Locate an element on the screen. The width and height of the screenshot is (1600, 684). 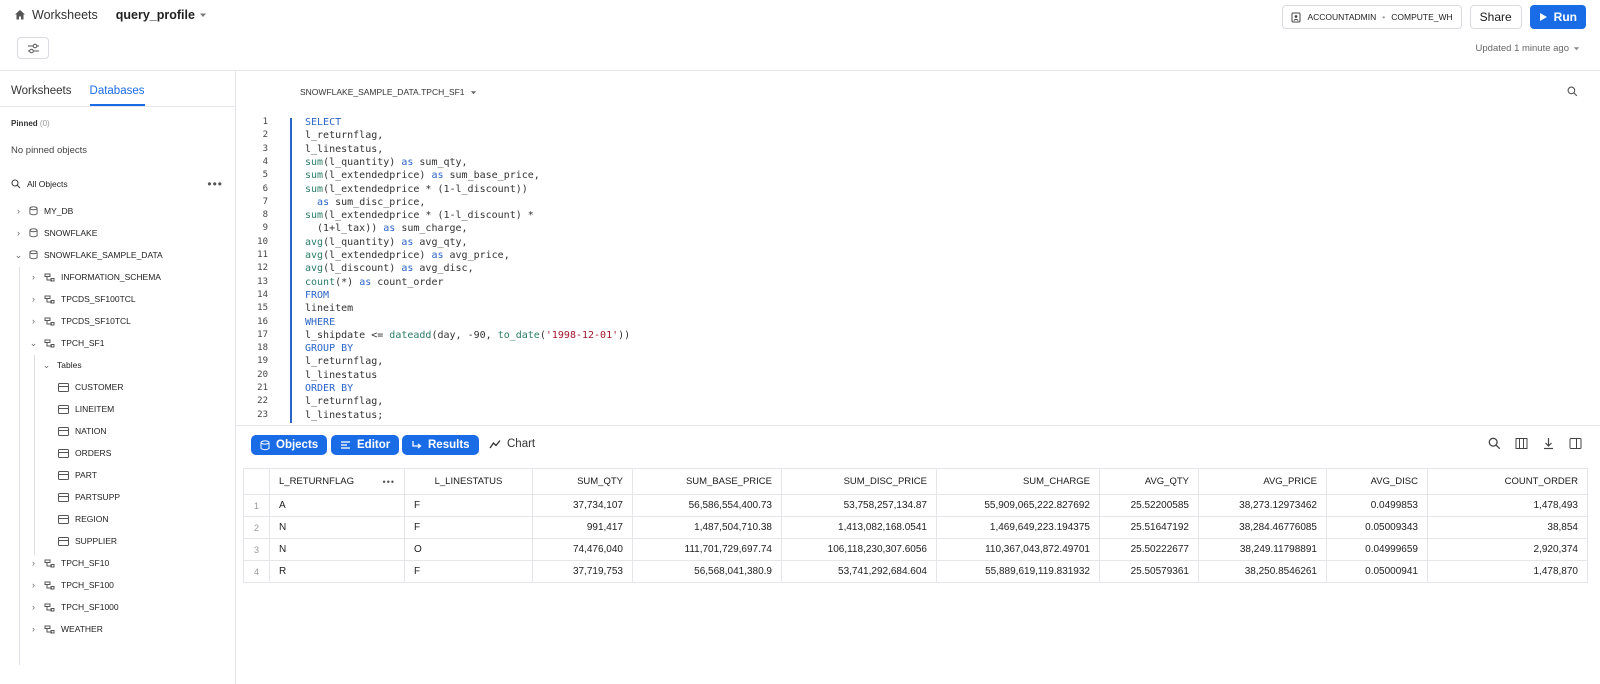
table-cell: 37,719,753 is located at coordinates (582, 571).